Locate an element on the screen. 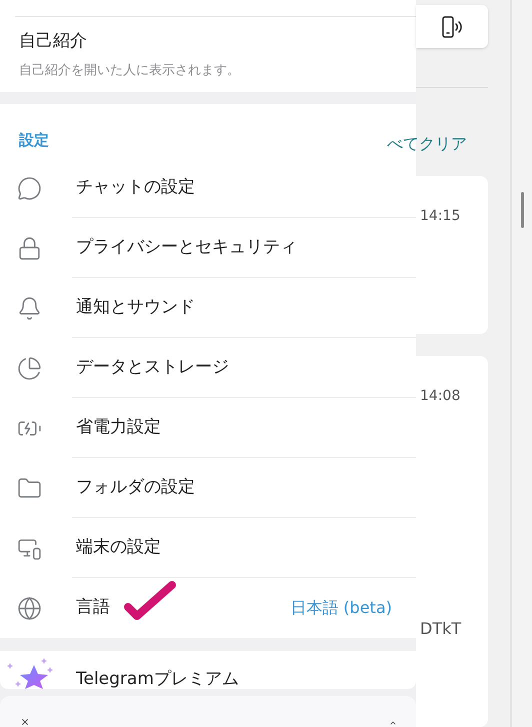 The height and width of the screenshot is (727, 532). settings-item: チャットの設定 is located at coordinates (208, 188).